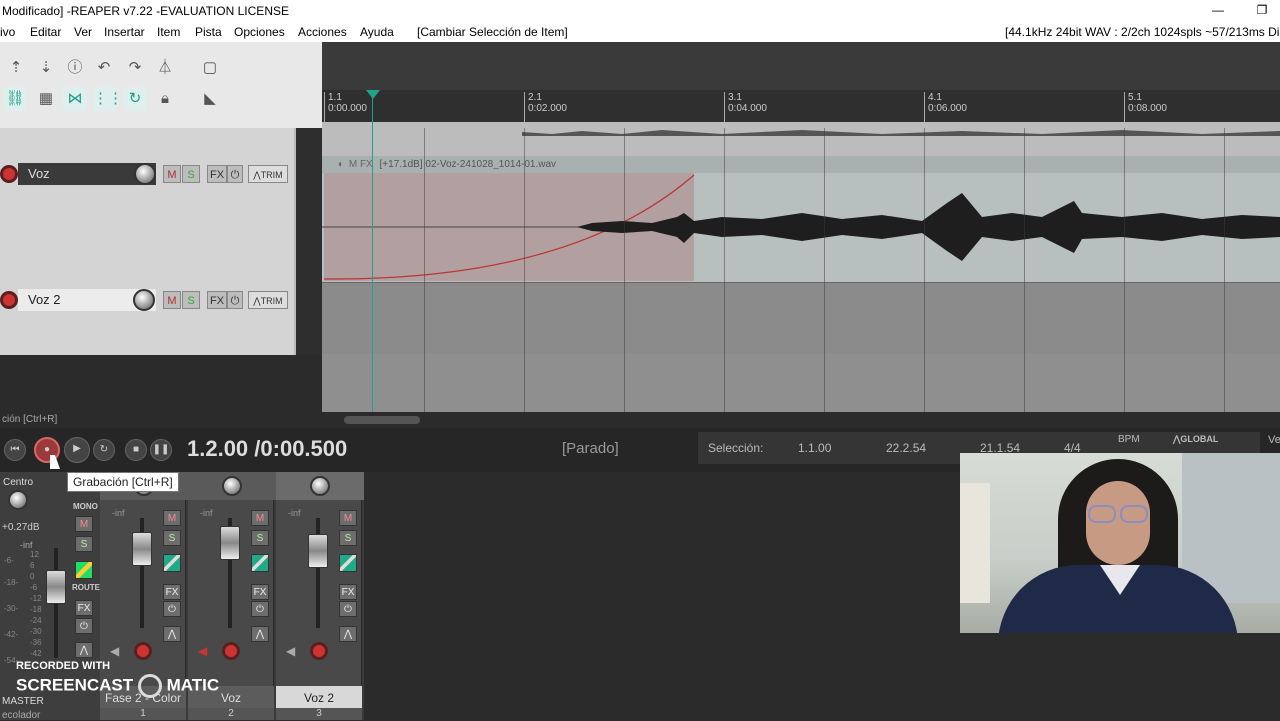  I want to click on master-pan-knob, so click(18, 500).